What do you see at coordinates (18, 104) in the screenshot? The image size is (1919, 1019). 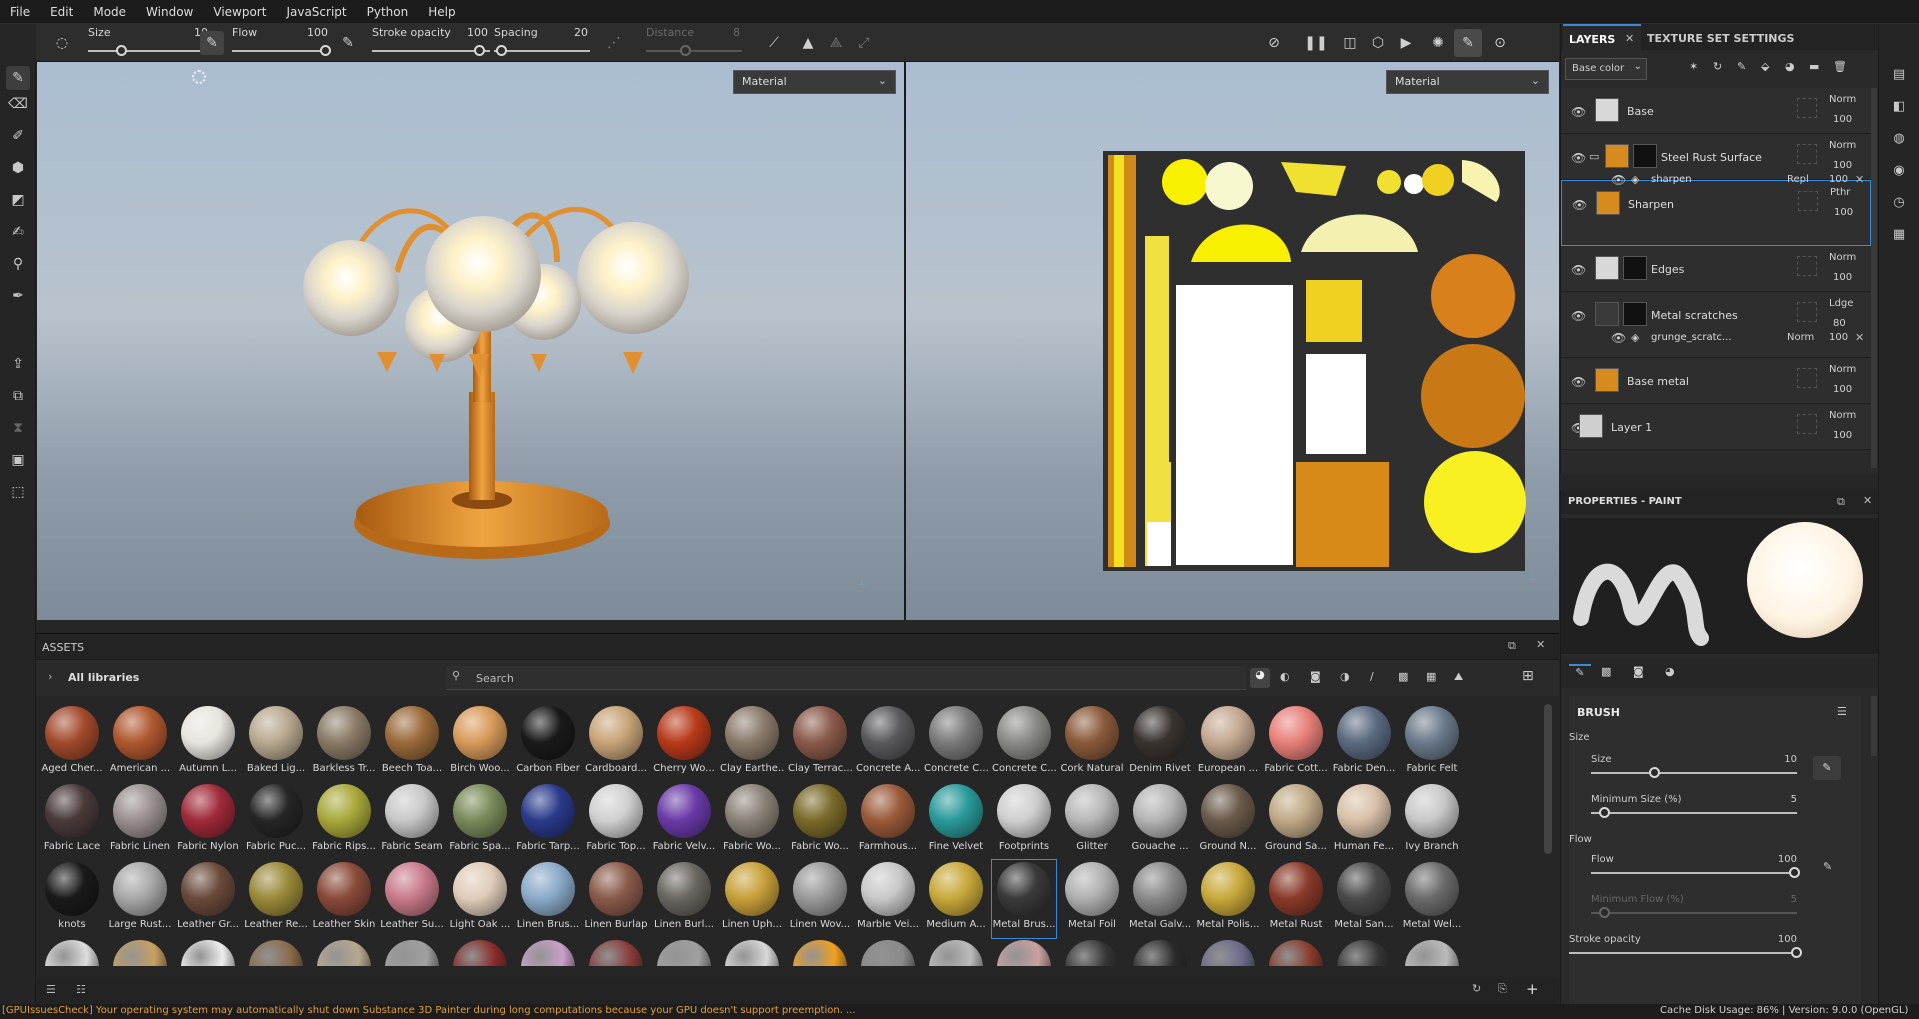 I see `eraser-icon: ⌫` at bounding box center [18, 104].